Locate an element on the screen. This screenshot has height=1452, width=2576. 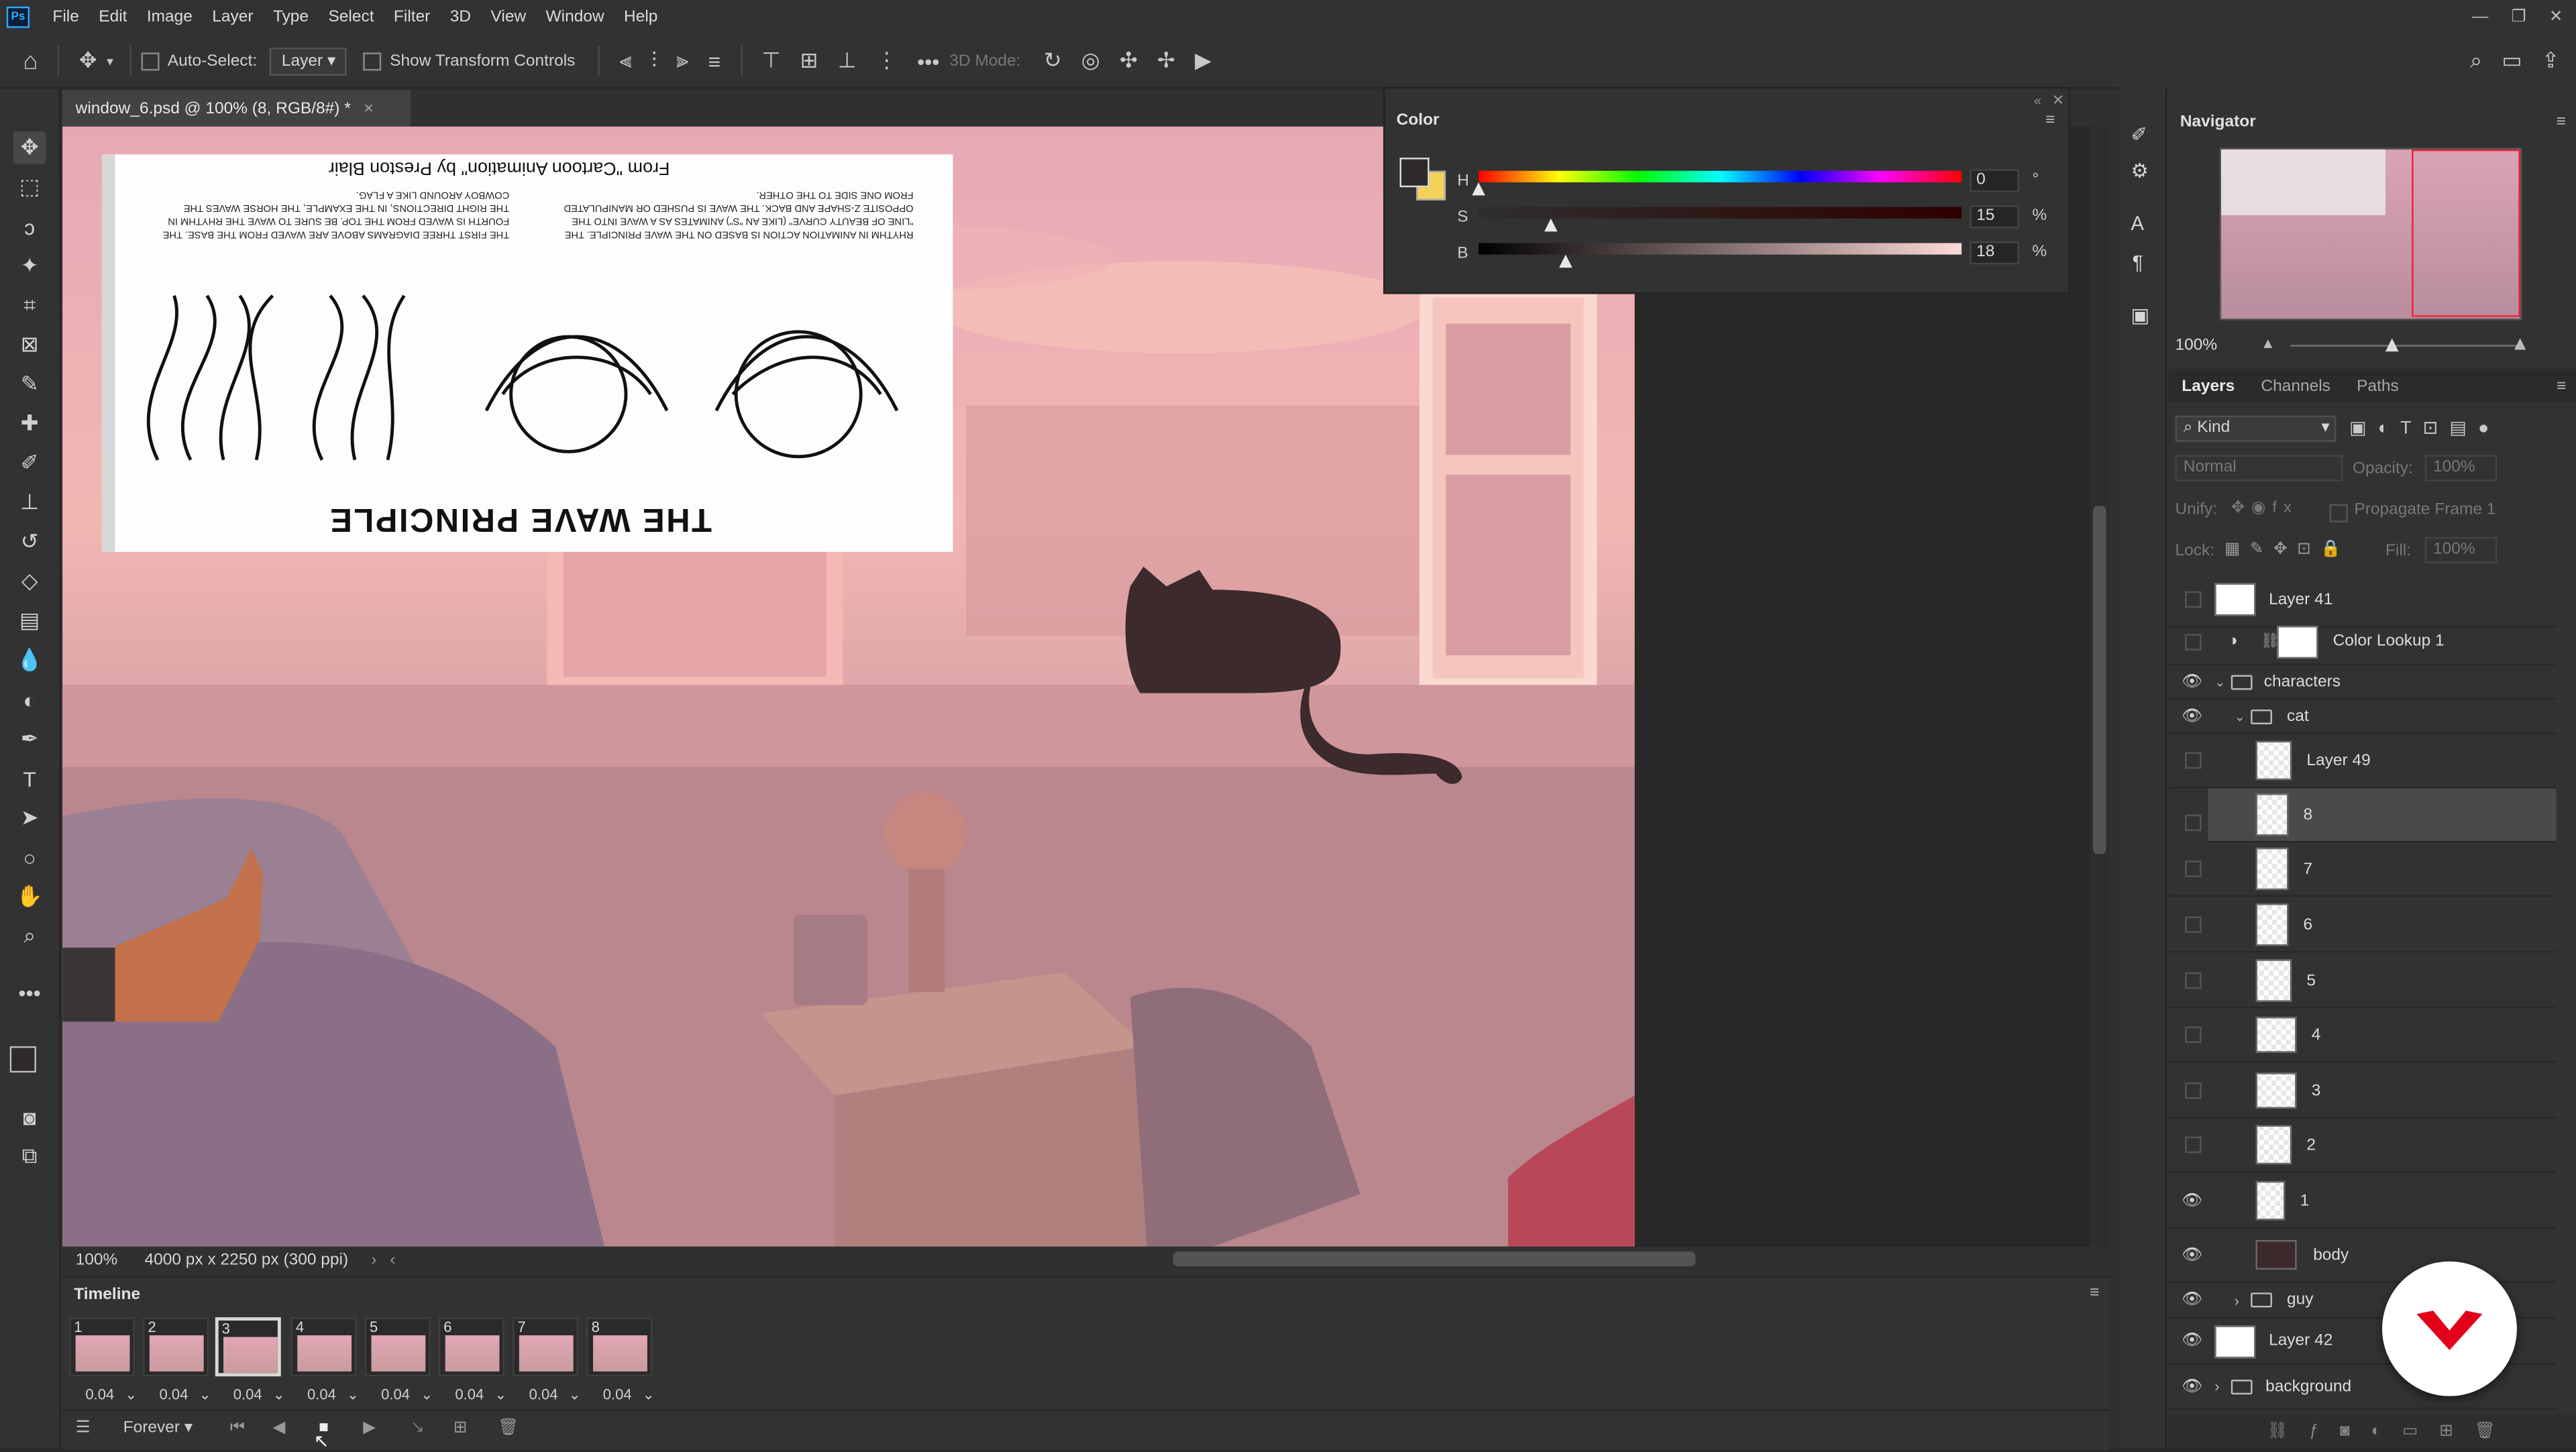
layer-row: 2 is located at coordinates (2362, 1146).